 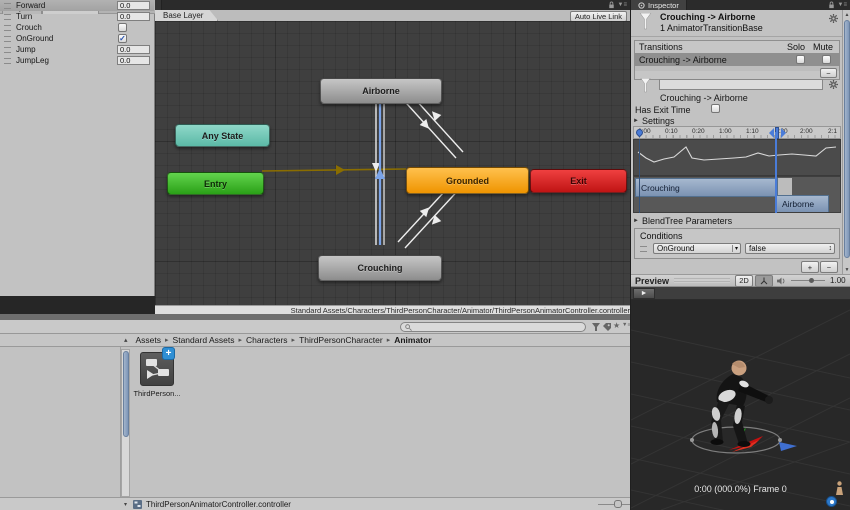 I want to click on preview-drag-handle, so click(x=702, y=280).